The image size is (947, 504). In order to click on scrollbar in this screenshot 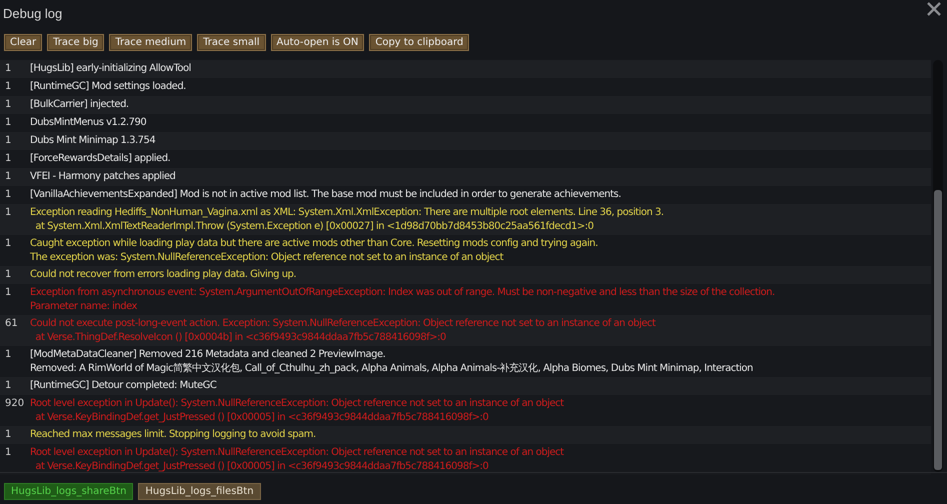, I will do `click(938, 266)`.